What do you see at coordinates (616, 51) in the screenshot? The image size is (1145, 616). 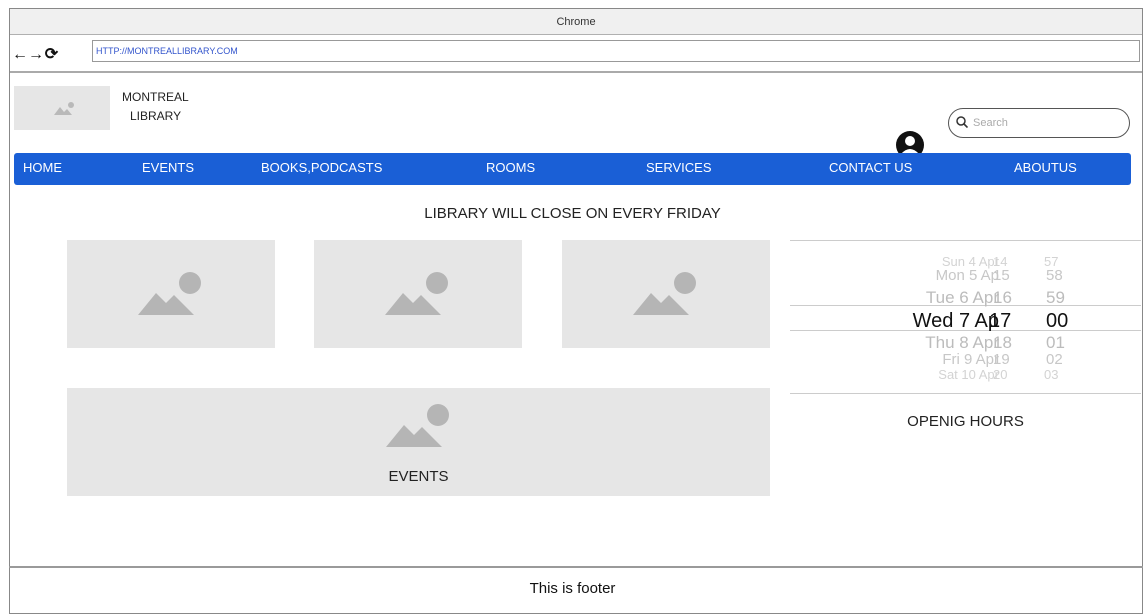 I see `url-field: HTTP://MONTREALLIBRARY.COM` at bounding box center [616, 51].